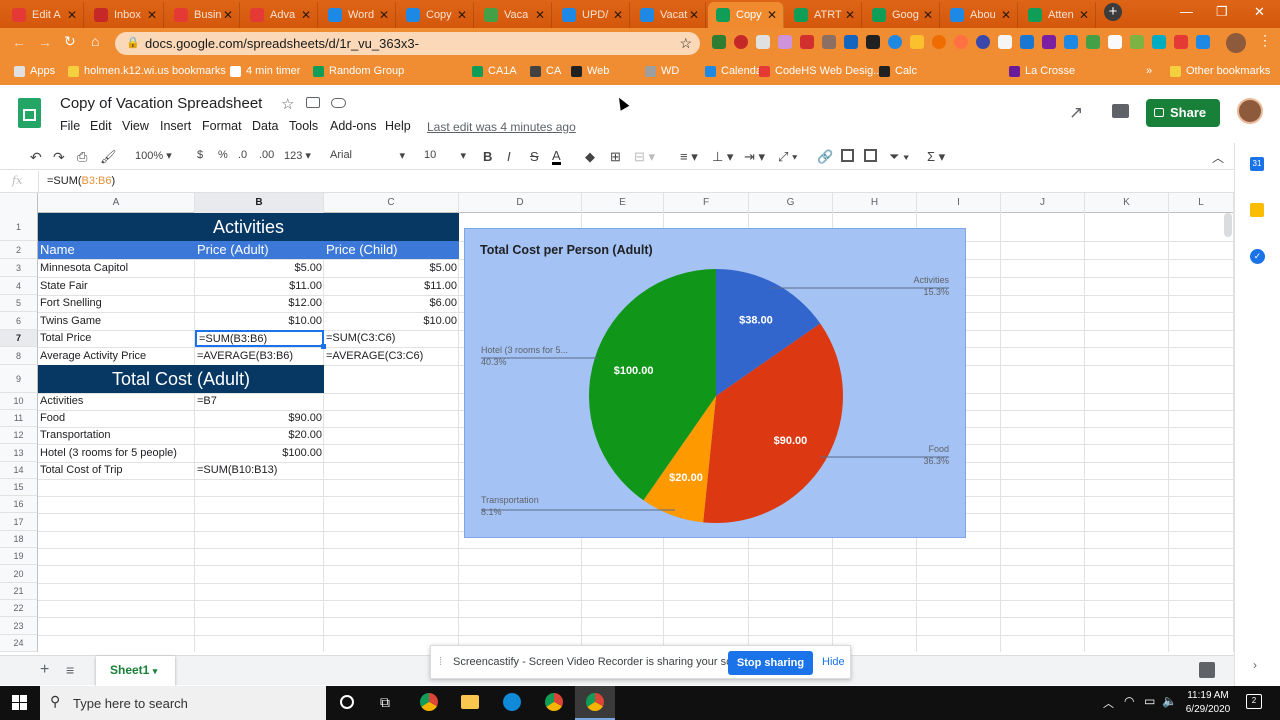 The height and width of the screenshot is (720, 1280). What do you see at coordinates (34, 71) in the screenshot?
I see `bookmark-link: Apps` at bounding box center [34, 71].